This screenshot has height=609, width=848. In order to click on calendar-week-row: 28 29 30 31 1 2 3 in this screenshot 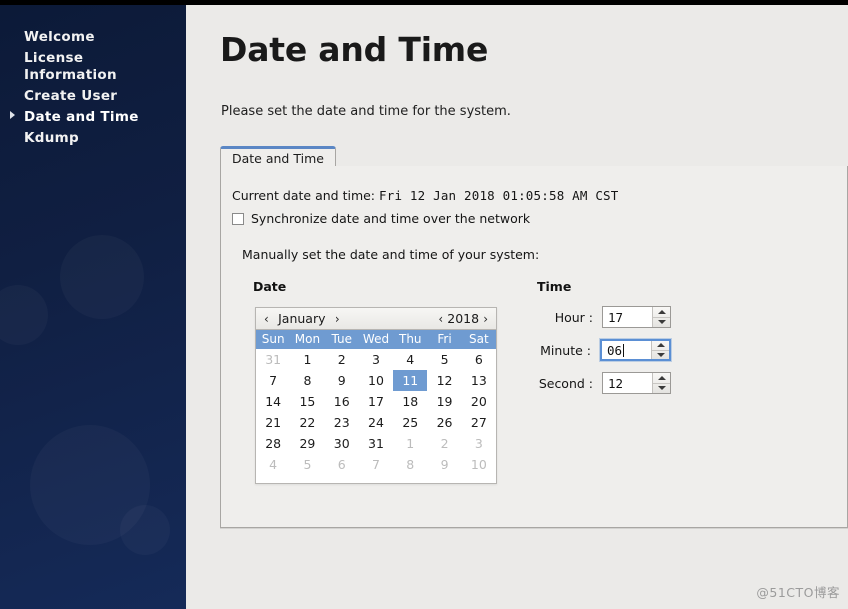, I will do `click(376, 443)`.